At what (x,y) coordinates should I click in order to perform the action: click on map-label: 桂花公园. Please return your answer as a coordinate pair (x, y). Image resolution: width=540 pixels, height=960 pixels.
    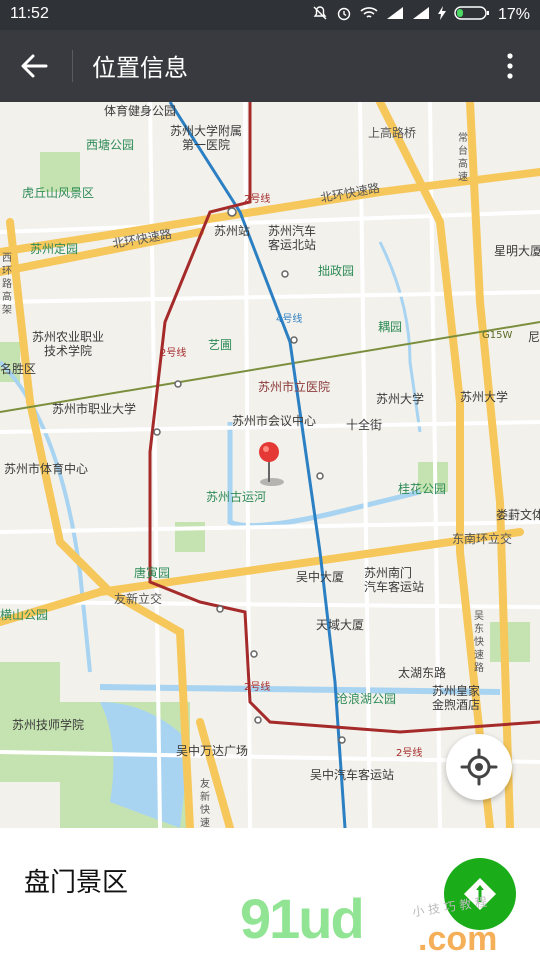
    Looking at the image, I should click on (422, 489).